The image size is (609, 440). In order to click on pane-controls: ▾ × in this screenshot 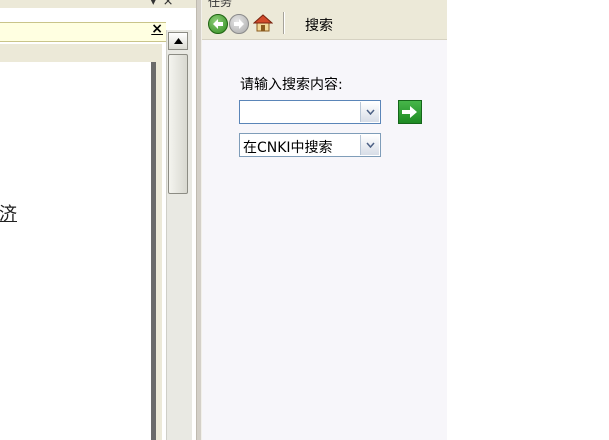, I will do `click(162, 4)`.